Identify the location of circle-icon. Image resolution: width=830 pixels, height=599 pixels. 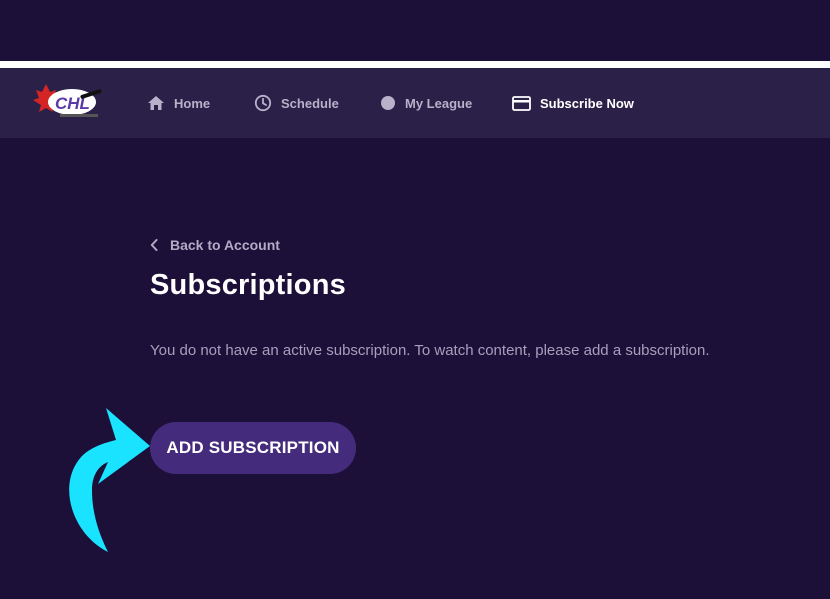
(388, 103).